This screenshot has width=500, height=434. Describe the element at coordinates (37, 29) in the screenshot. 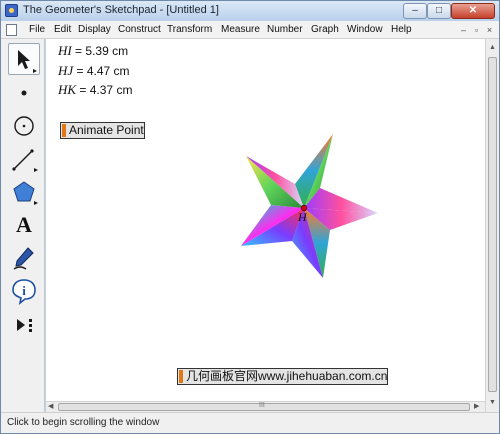

I see `menu-file: File` at that location.